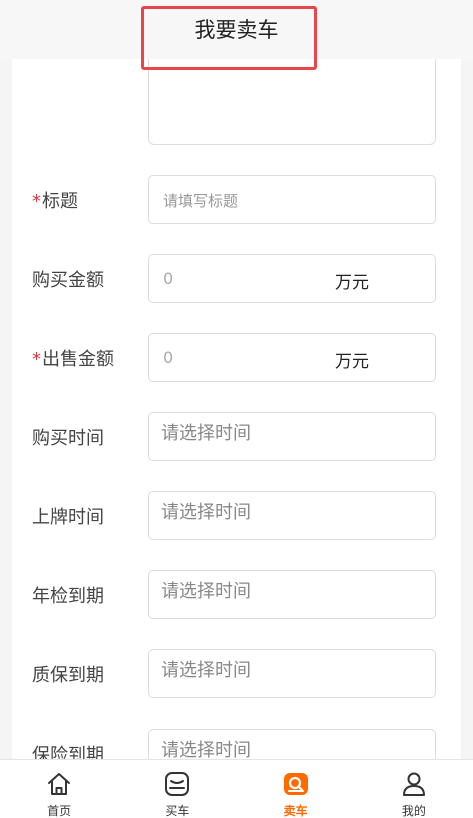 The image size is (473, 818). I want to click on purchase-amount-value: 0, so click(168, 278).